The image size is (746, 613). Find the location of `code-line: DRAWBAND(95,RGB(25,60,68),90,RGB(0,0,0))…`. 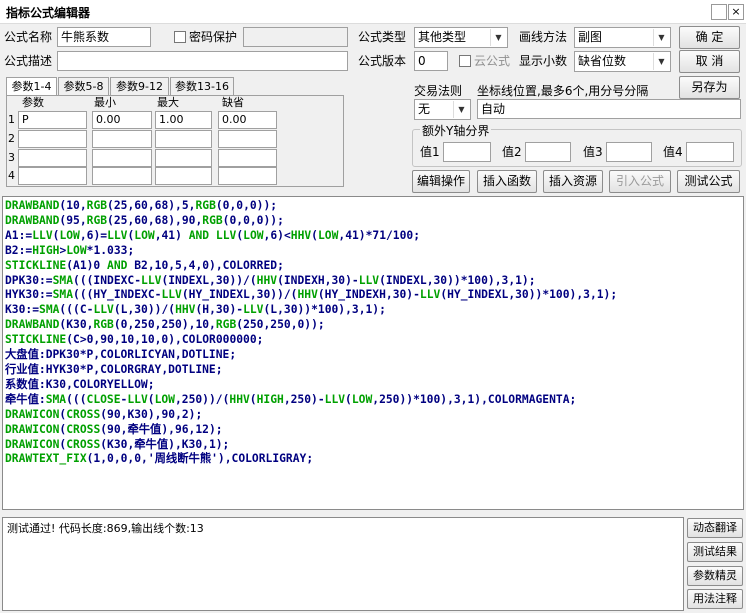

code-line: DRAWBAND(95,RGB(25,60,68),90,RGB(0,0,0))… is located at coordinates (144, 220).